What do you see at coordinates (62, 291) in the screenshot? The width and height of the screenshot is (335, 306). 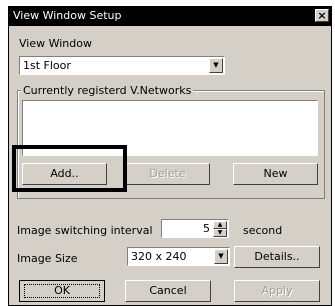 I see `ok-button: OK` at bounding box center [62, 291].